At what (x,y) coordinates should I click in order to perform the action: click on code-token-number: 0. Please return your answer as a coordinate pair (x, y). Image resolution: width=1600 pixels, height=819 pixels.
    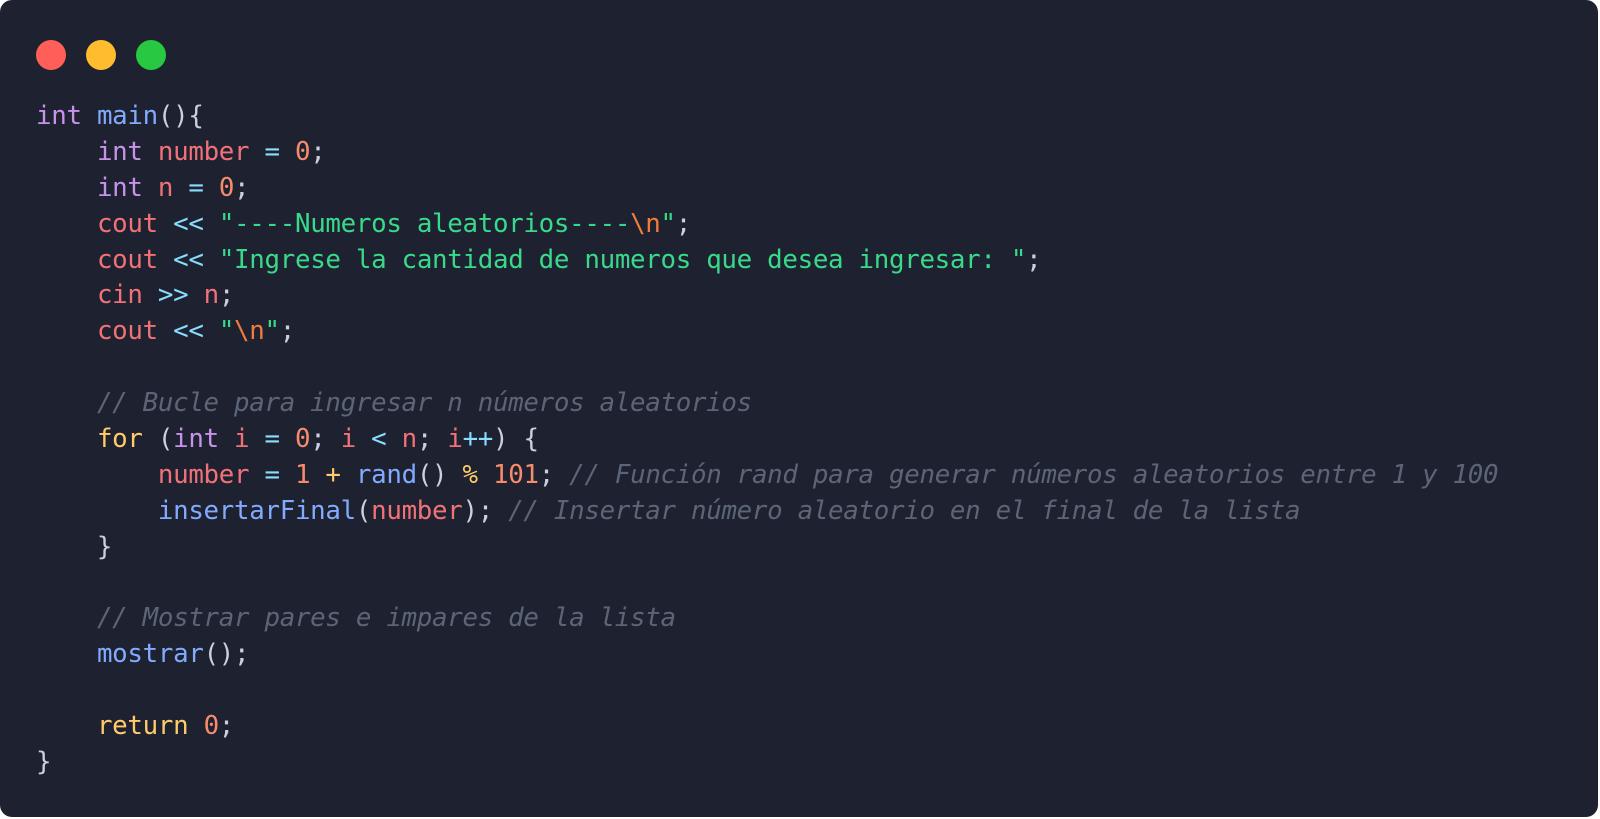
    Looking at the image, I should click on (226, 187).